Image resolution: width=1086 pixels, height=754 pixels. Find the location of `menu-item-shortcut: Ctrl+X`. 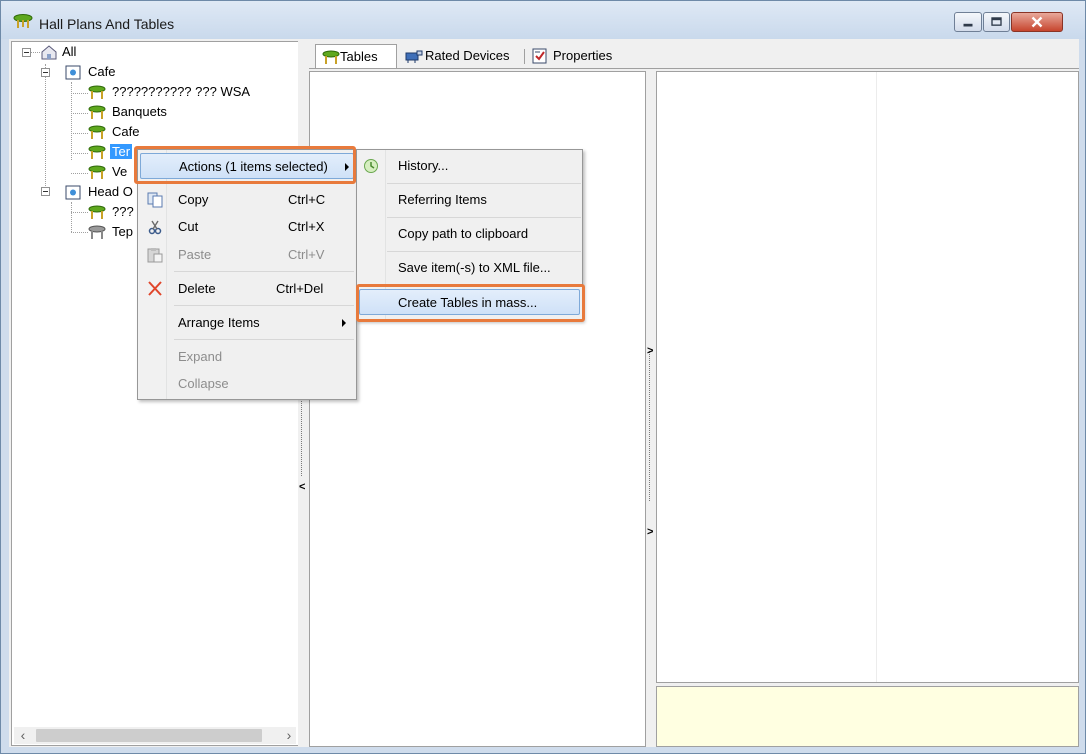

menu-item-shortcut: Ctrl+X is located at coordinates (306, 226).